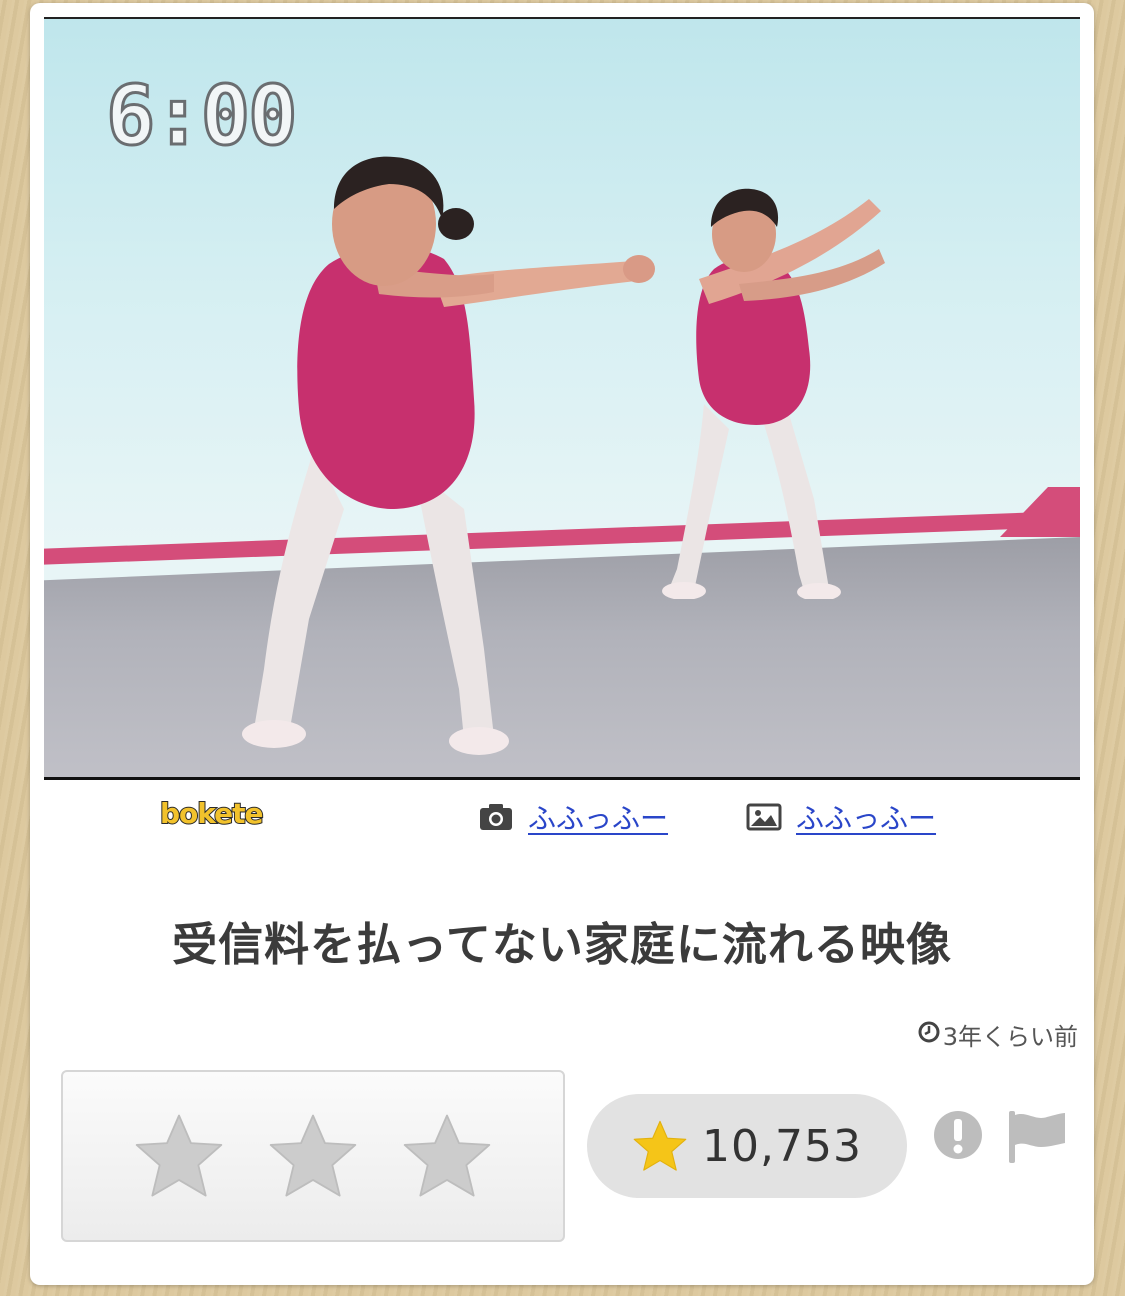 The height and width of the screenshot is (1296, 1125). Describe the element at coordinates (212, 813) in the screenshot. I see `bokete-logo: bokete` at that location.